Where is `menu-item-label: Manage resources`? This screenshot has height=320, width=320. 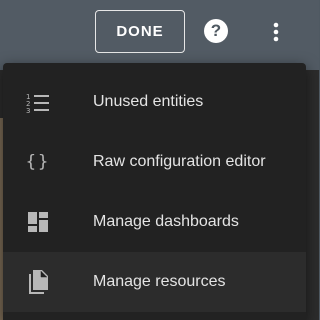
menu-item-label: Manage resources is located at coordinates (159, 281).